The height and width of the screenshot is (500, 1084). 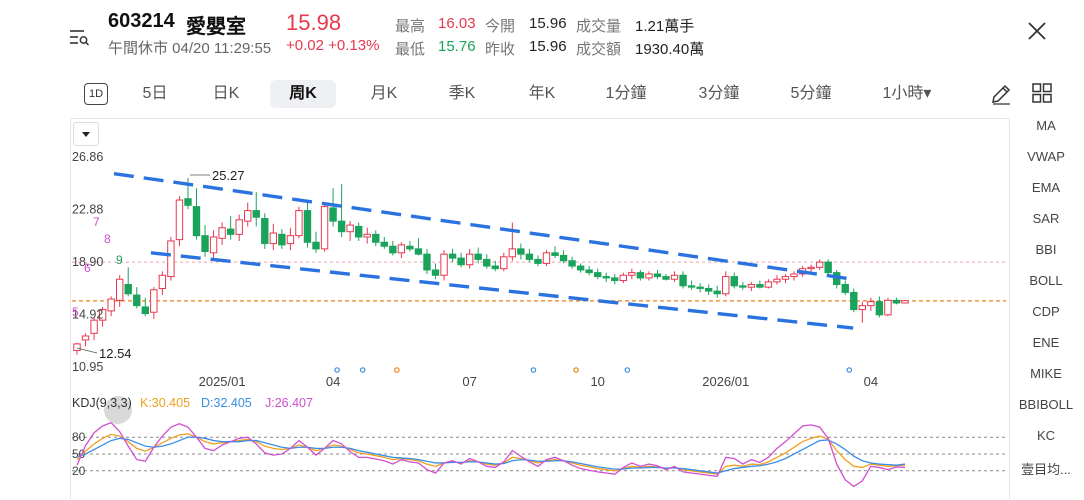 I want to click on sequence-label: 7, so click(x=96, y=222).